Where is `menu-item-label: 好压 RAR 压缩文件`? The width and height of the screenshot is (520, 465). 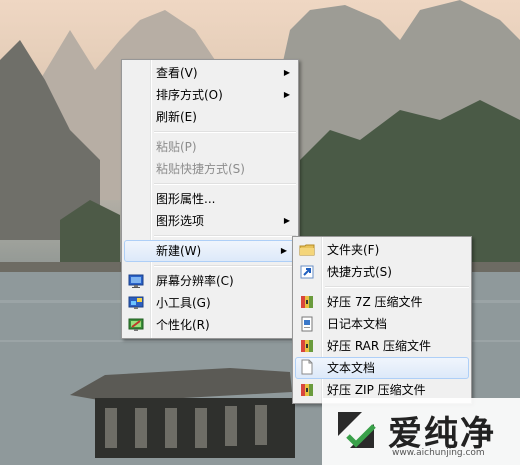
menu-item-label: 好压 RAR 压缩文件 is located at coordinates (379, 346).